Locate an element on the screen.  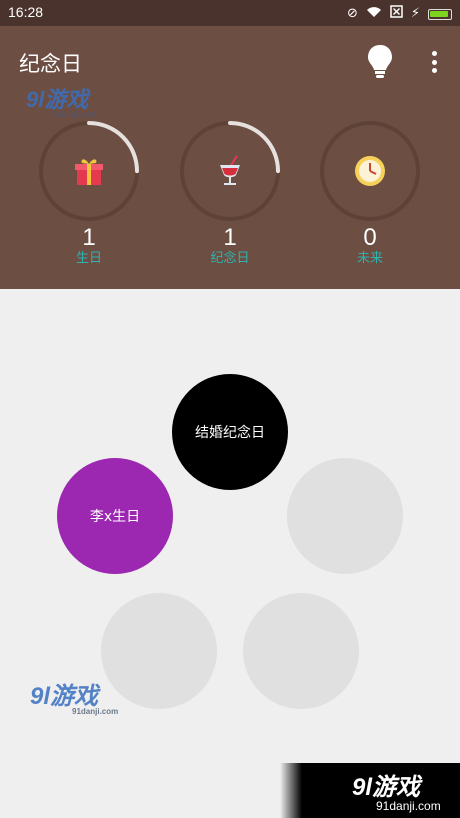
gift-icon is located at coordinates (89, 171).